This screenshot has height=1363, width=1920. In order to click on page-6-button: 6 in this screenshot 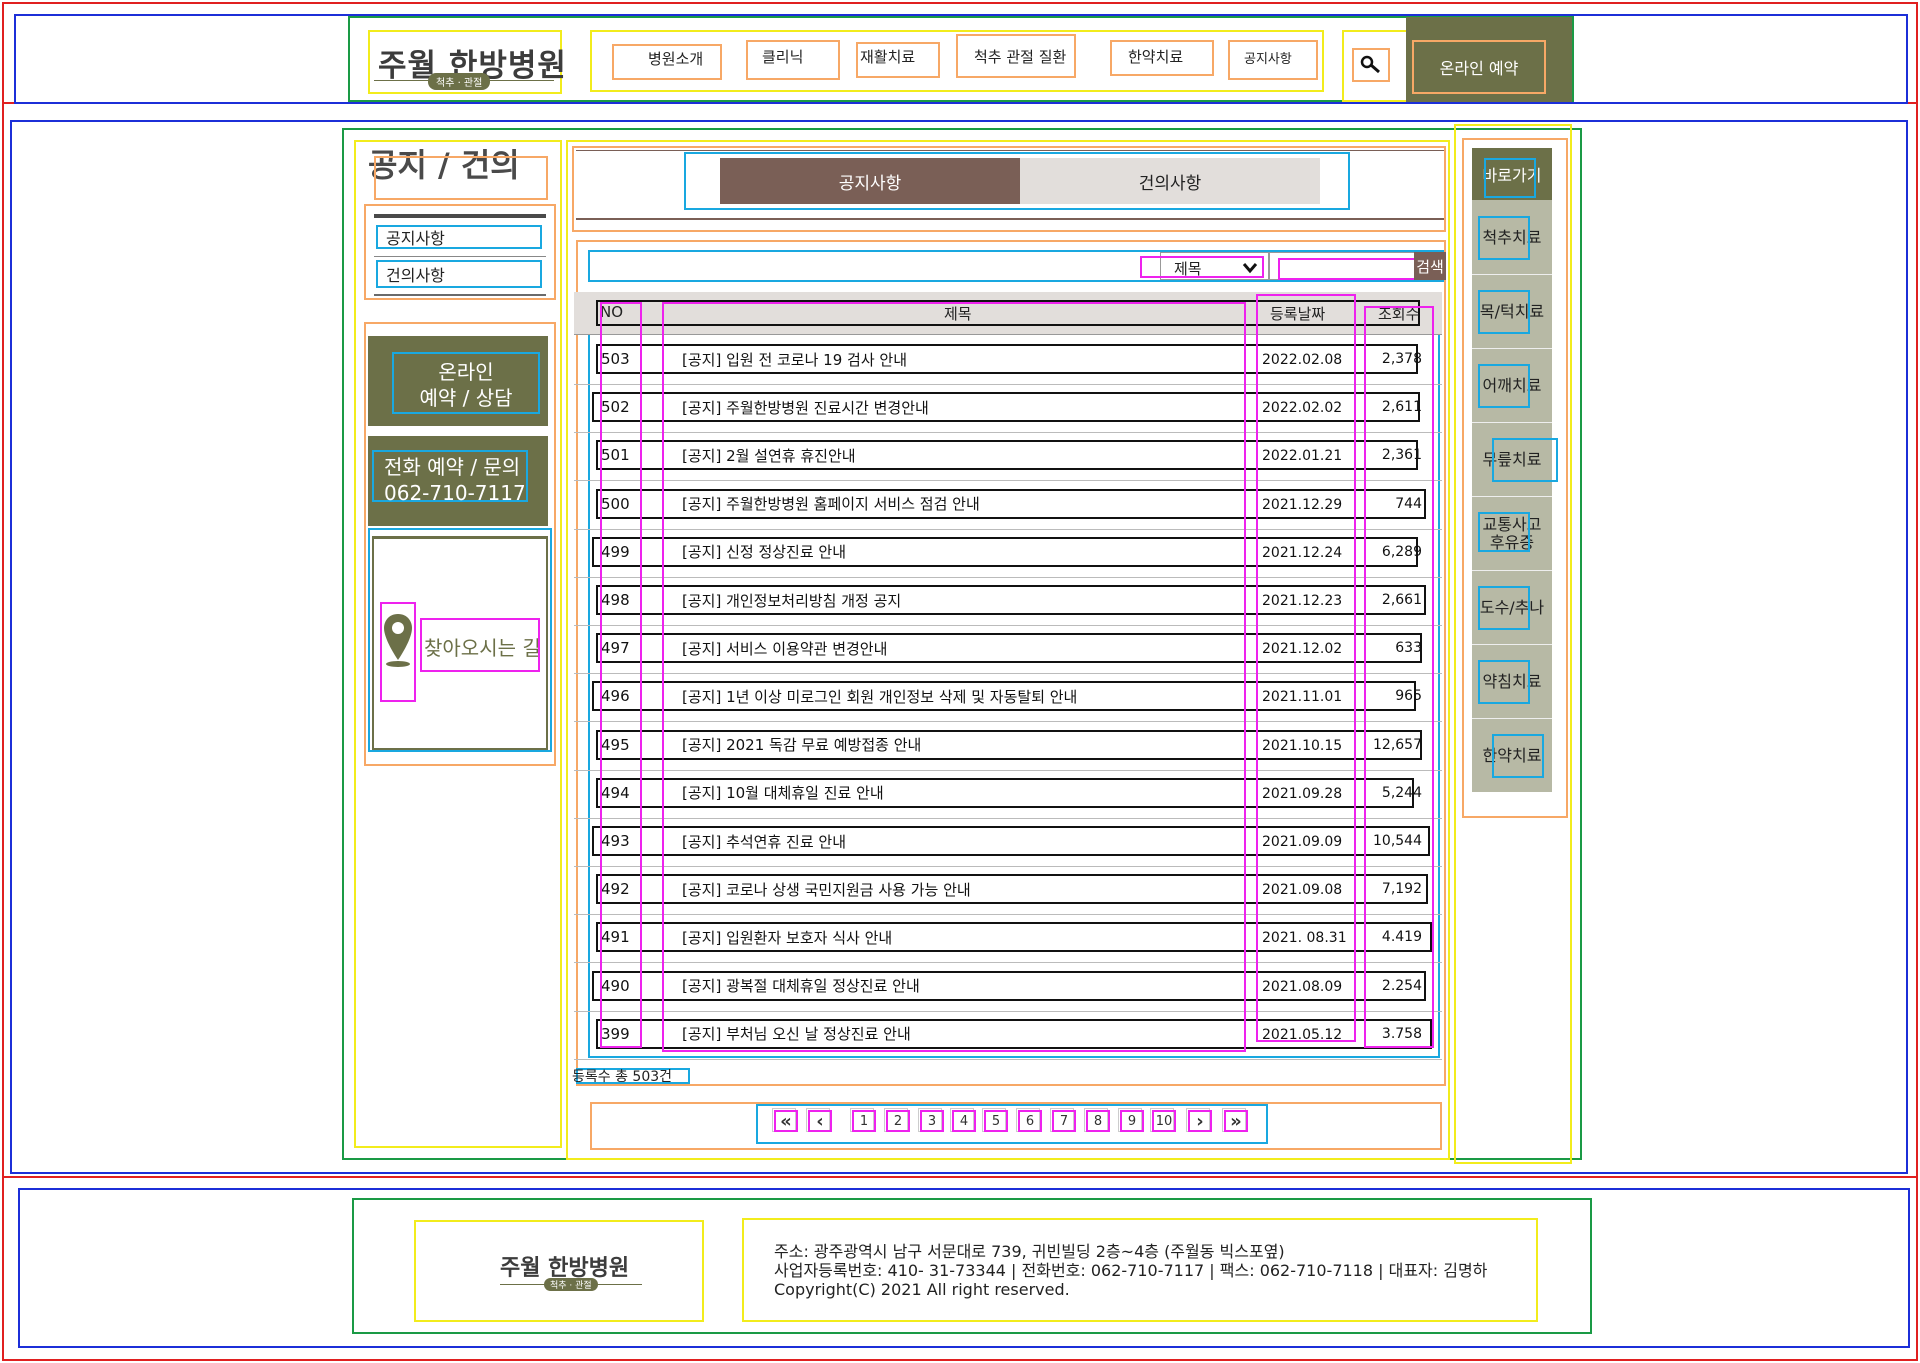, I will do `click(1030, 1121)`.